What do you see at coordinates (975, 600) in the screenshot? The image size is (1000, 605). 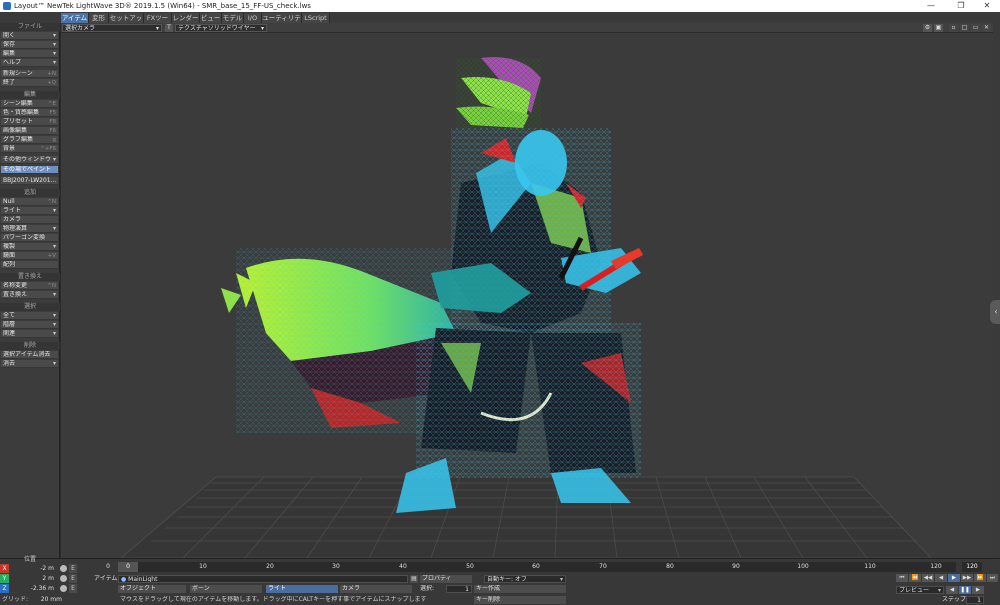 I see `step-value: 1` at bounding box center [975, 600].